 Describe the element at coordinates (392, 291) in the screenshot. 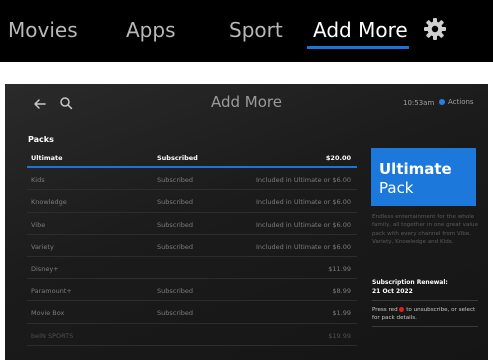

I see `renewal-date: 21 Oct 2022` at that location.